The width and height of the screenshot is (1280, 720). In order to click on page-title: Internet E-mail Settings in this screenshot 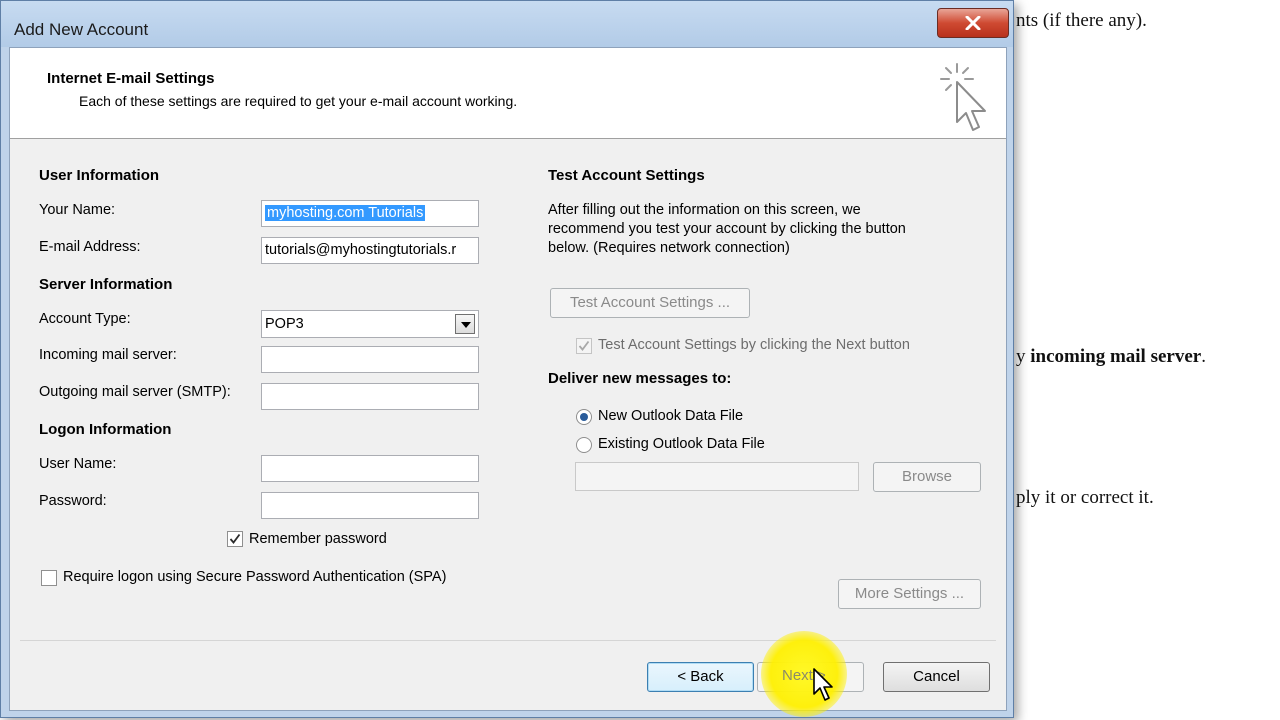, I will do `click(131, 78)`.